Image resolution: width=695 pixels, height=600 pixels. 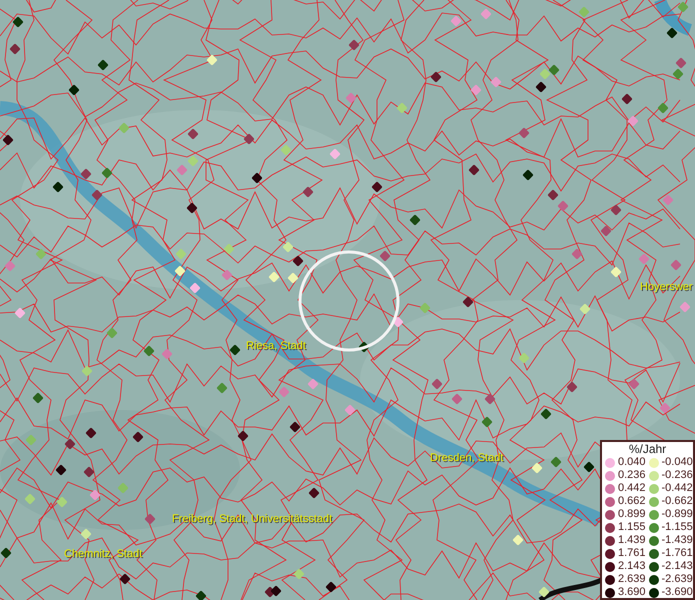 I want to click on legend-value: -3.690, so click(x=677, y=592).